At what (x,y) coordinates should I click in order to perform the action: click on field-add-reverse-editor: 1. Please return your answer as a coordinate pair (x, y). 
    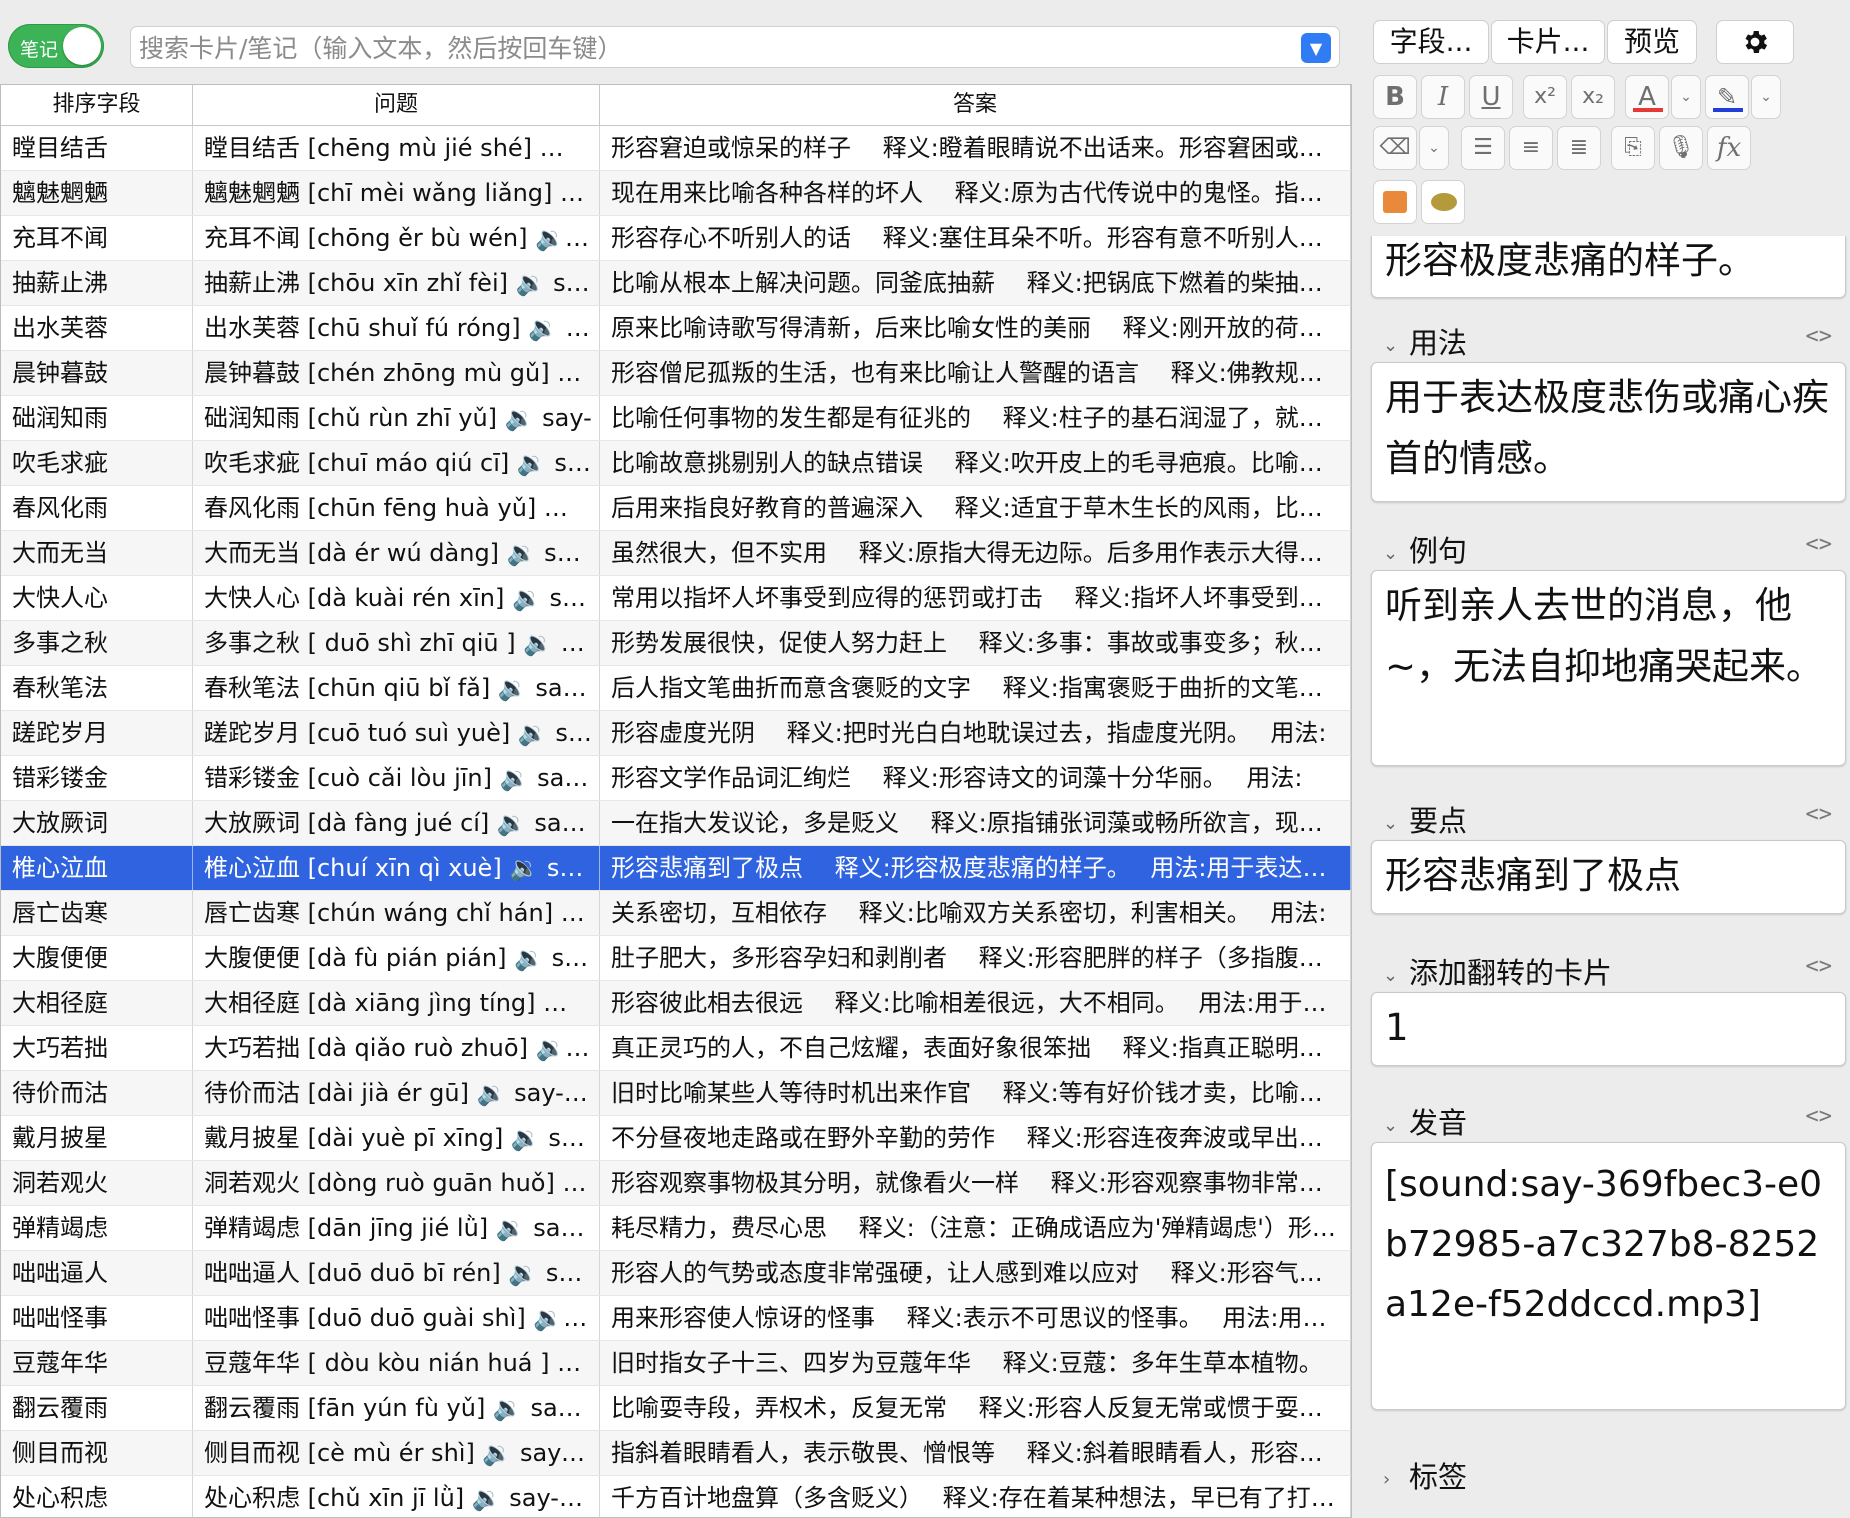
    Looking at the image, I should click on (1608, 1029).